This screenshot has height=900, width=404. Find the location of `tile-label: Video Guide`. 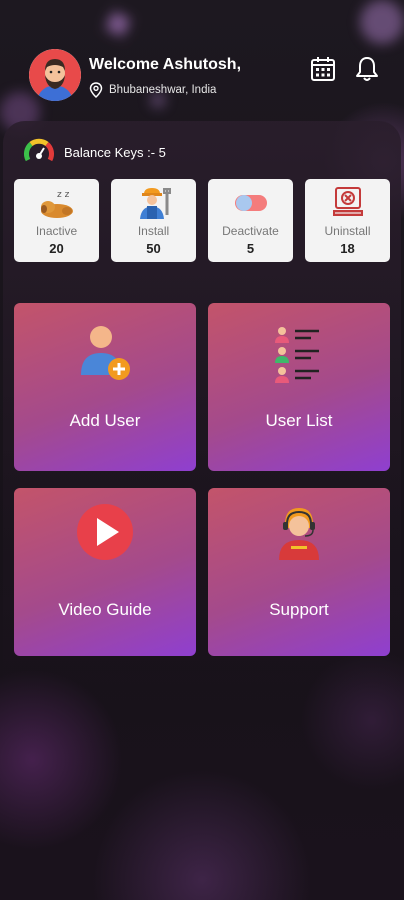

tile-label: Video Guide is located at coordinates (105, 609).